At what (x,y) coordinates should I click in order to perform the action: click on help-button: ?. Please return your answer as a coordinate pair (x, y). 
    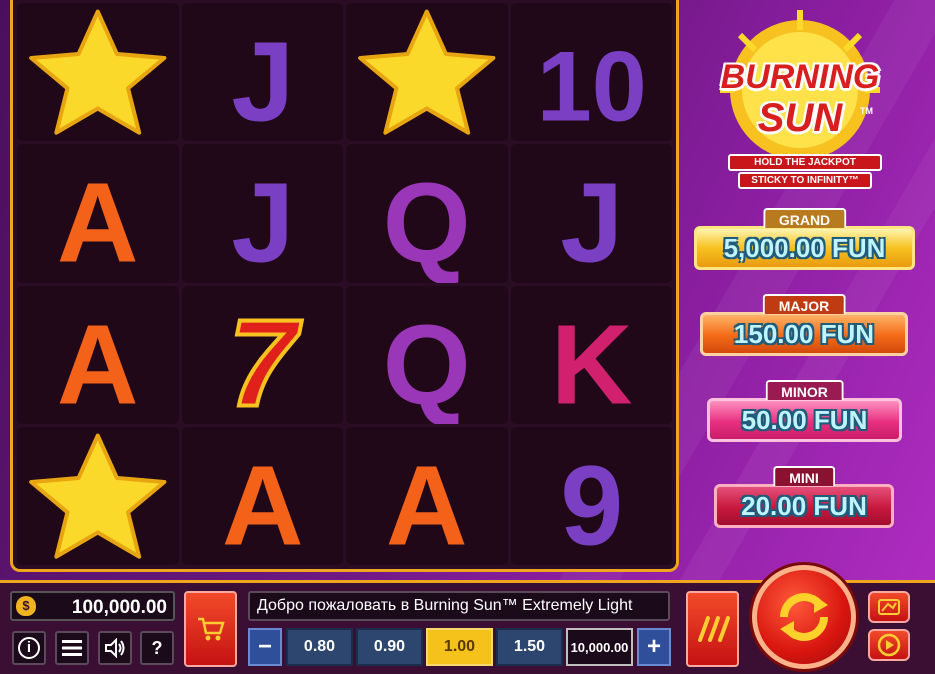
    Looking at the image, I should click on (157, 648).